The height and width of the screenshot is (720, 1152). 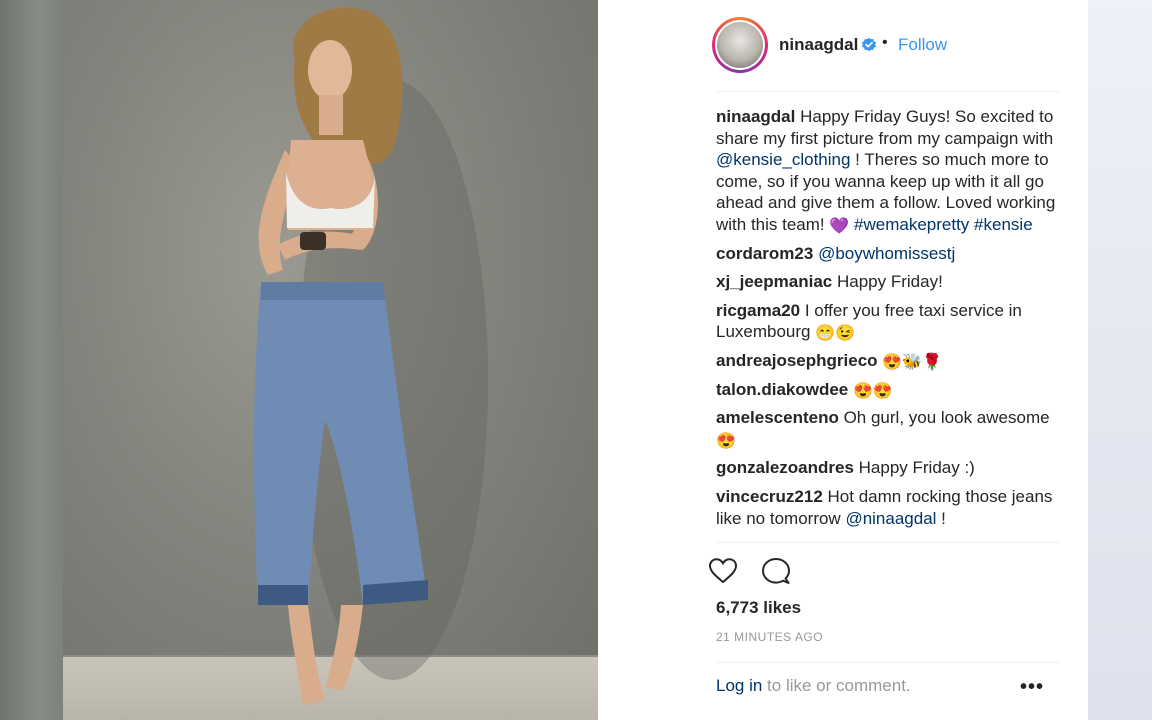 I want to click on hashtag-link: #kensie, so click(x=1003, y=224).